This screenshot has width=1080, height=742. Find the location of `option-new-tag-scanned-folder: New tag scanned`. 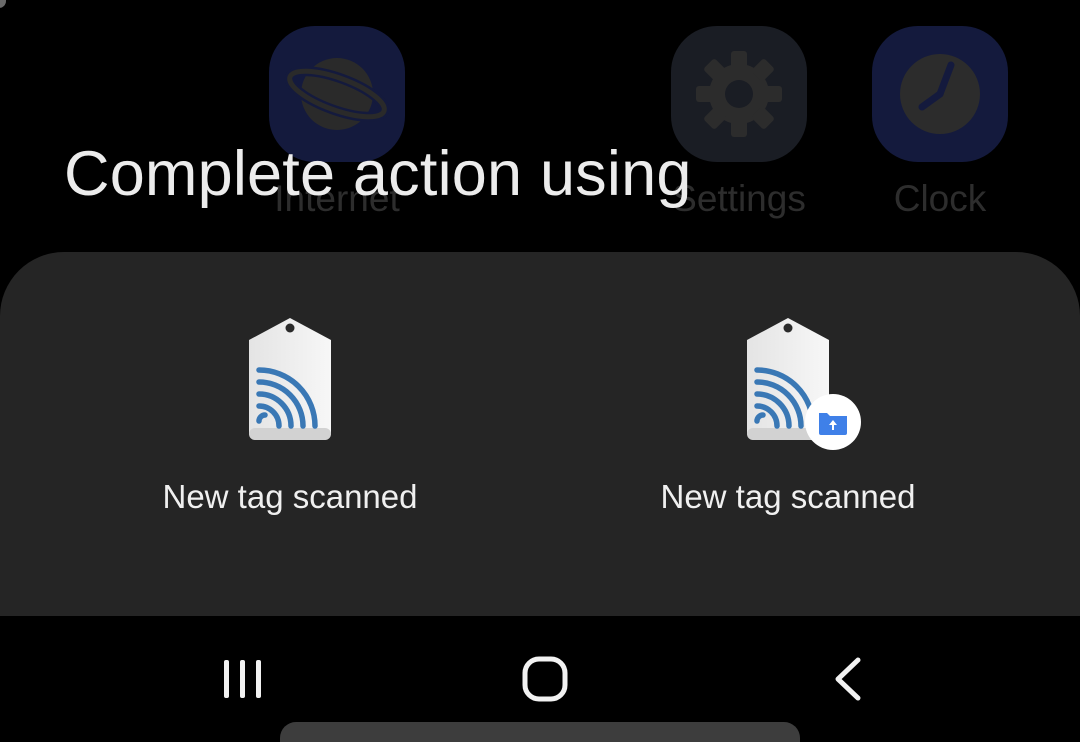

option-new-tag-scanned-folder: New tag scanned is located at coordinates (788, 426).